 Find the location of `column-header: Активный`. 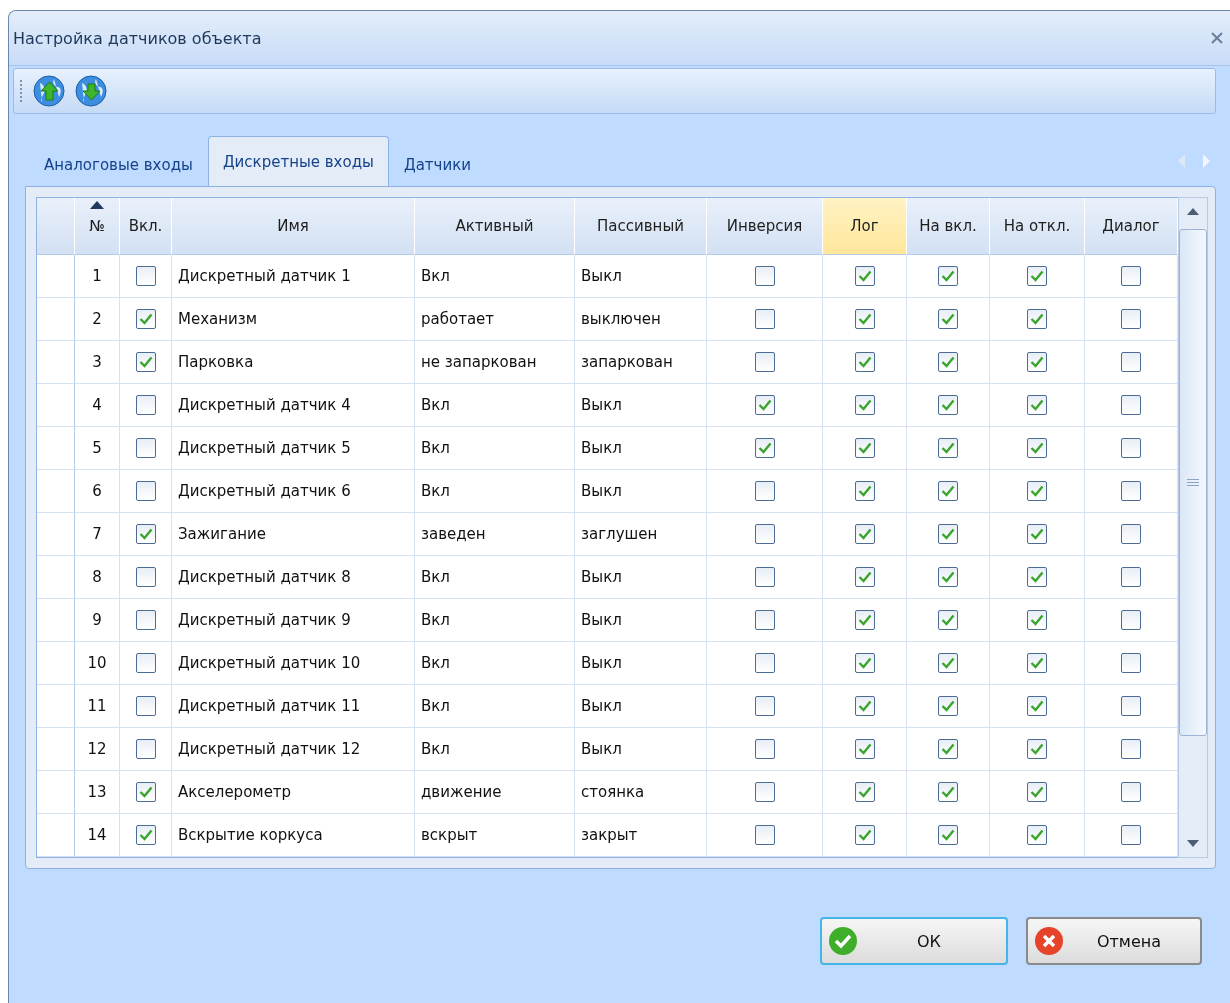

column-header: Активный is located at coordinates (495, 226).